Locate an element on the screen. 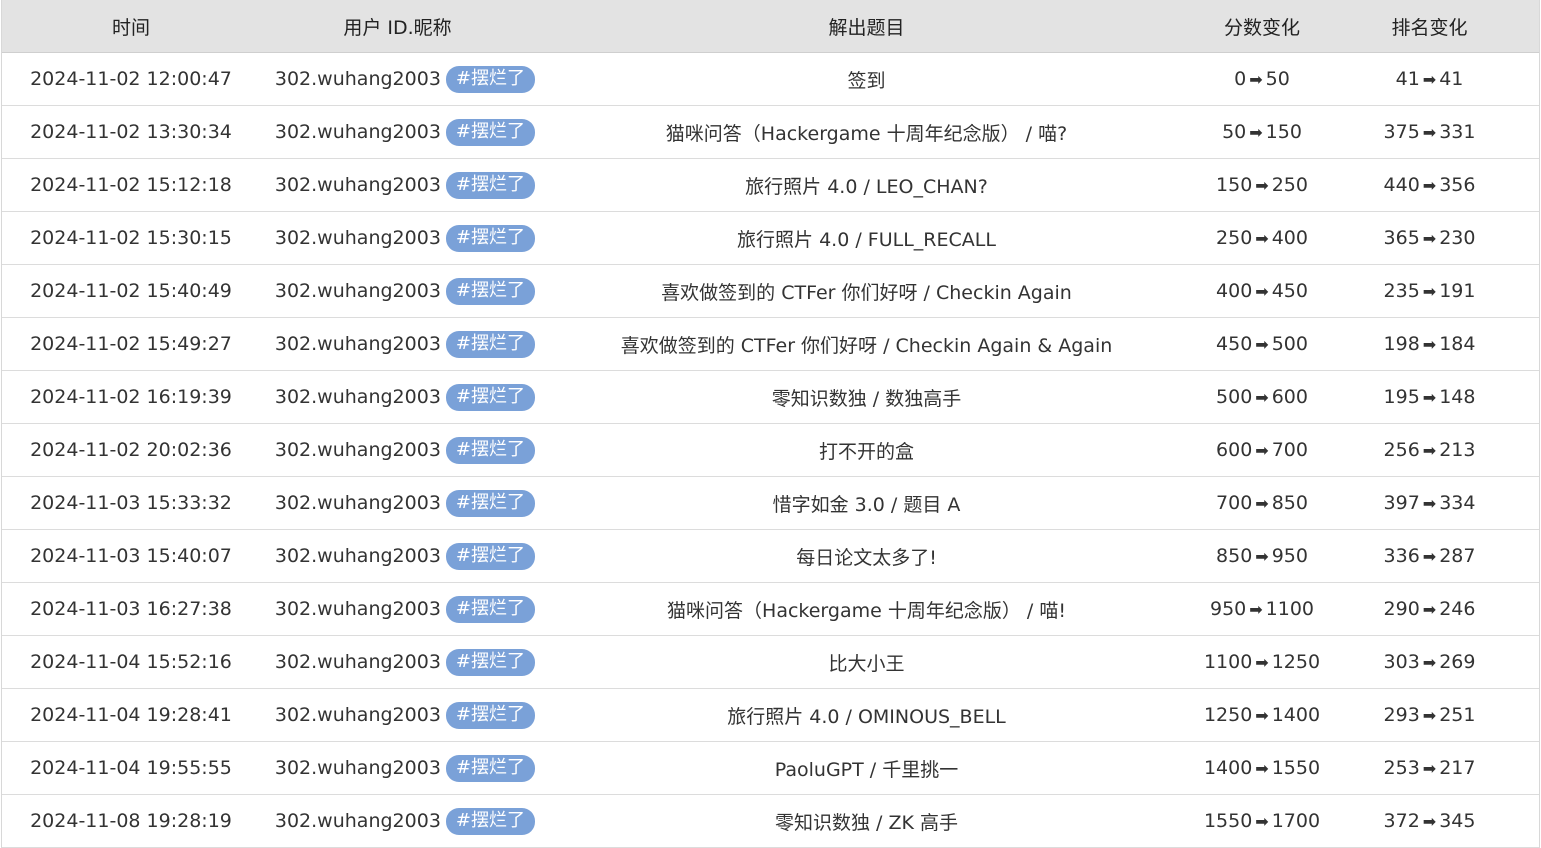 The height and width of the screenshot is (848, 1541). header-problem: 解出题目 is located at coordinates (866, 26).